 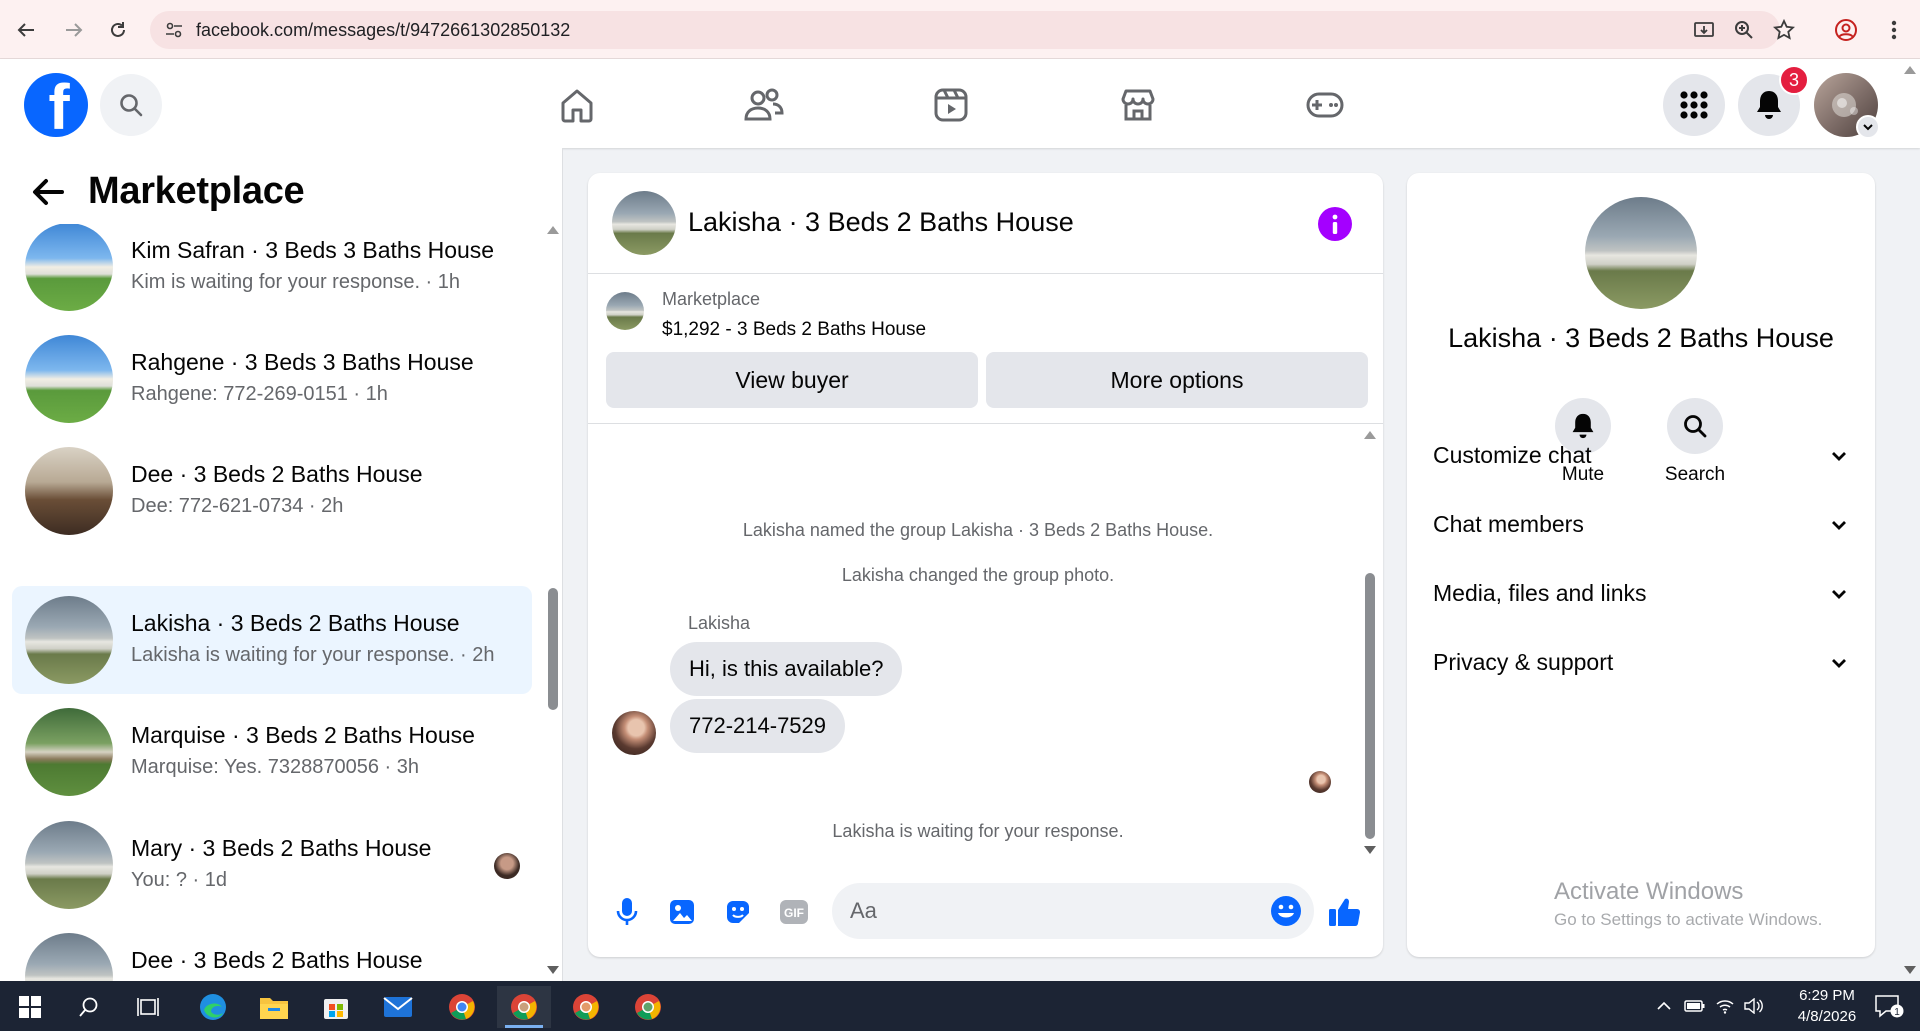 I want to click on marketplace-icon, so click(x=1138, y=105).